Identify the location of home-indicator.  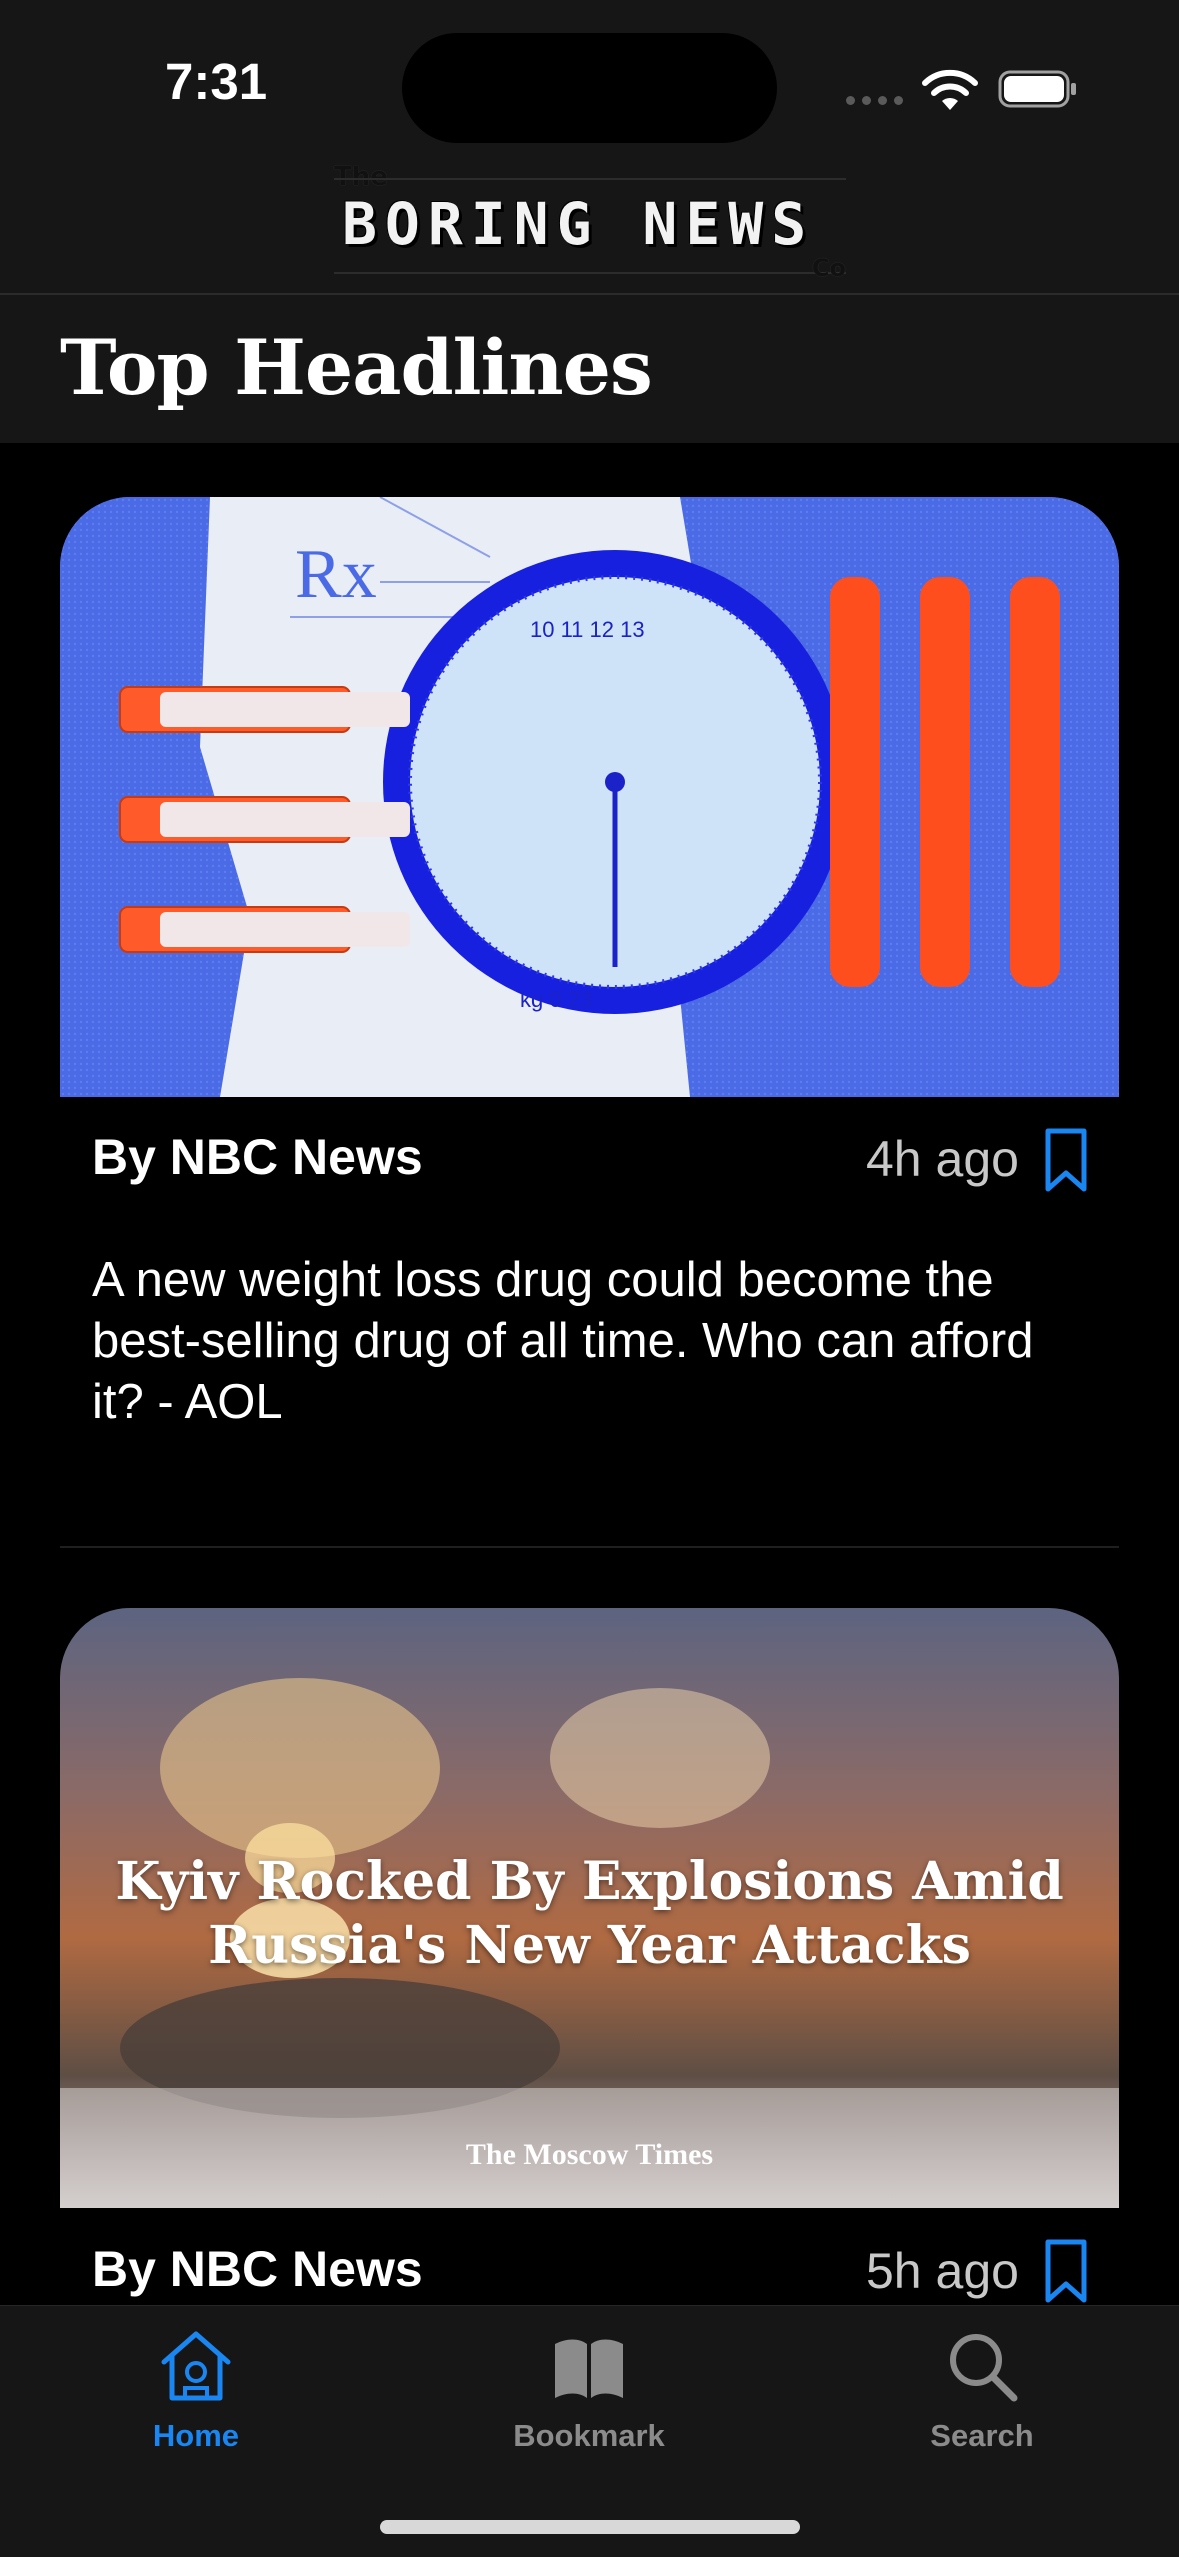
(590, 2527).